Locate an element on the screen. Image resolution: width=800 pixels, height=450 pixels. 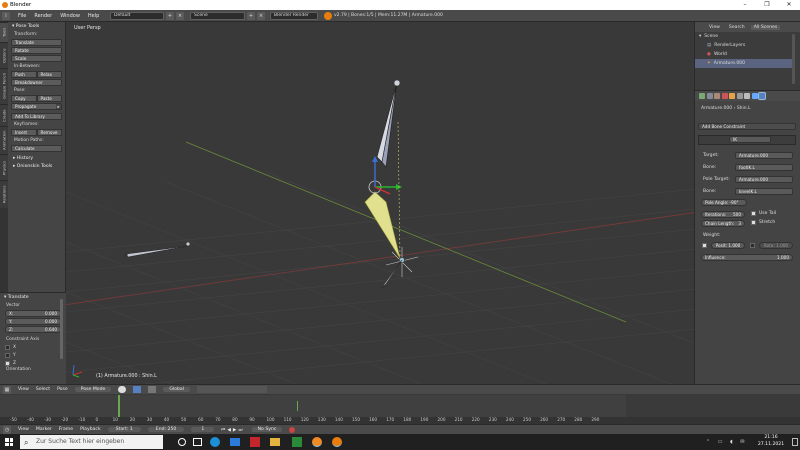
shading-selector-icon is located at coordinates (122, 389).